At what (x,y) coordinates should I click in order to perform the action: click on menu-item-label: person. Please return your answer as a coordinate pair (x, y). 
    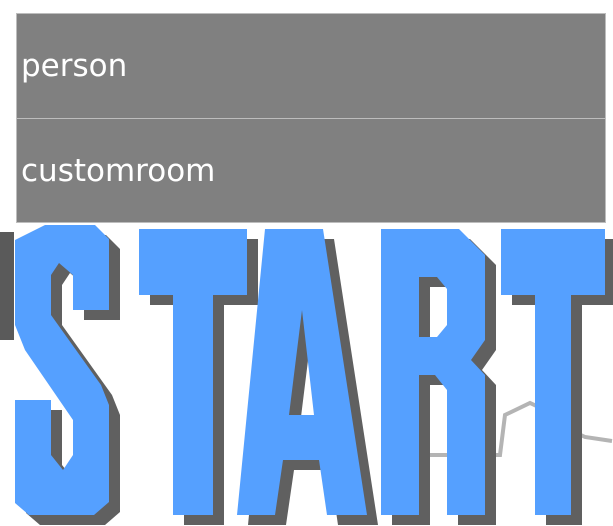
    Looking at the image, I should click on (74, 66).